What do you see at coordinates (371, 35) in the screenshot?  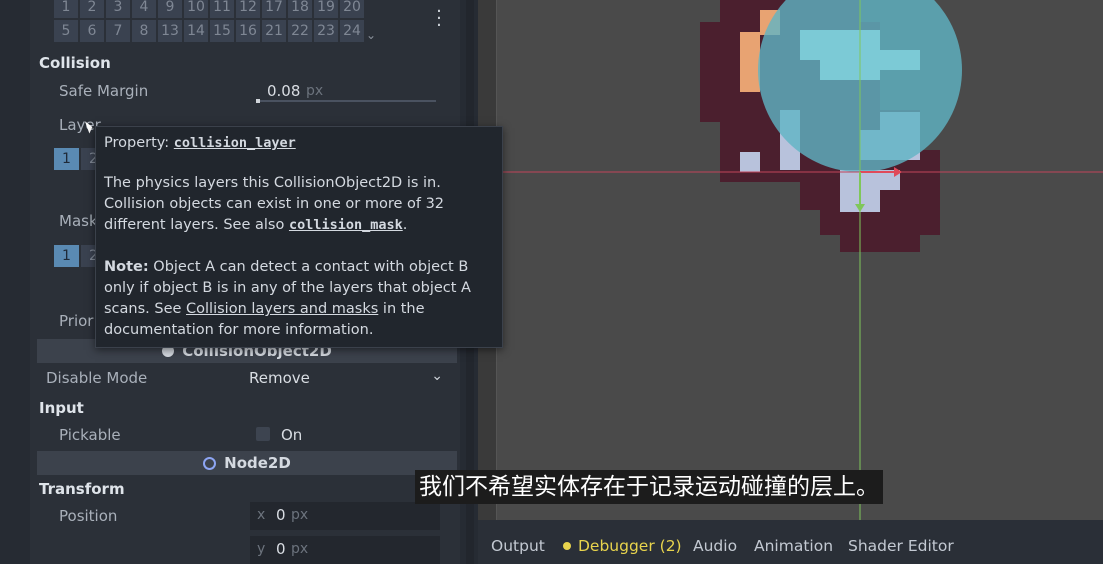 I see `expand-arrow-icon: ⌄` at bounding box center [371, 35].